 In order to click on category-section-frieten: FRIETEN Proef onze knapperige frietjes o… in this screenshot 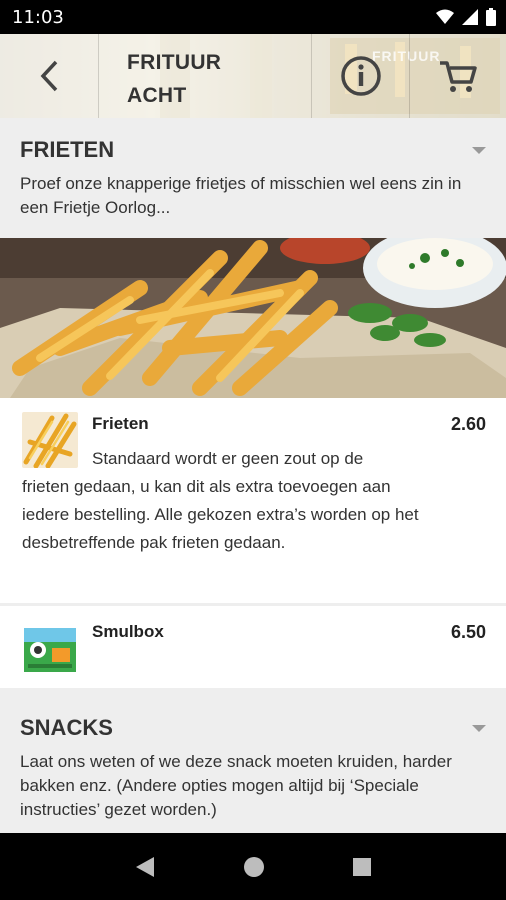, I will do `click(253, 178)`.